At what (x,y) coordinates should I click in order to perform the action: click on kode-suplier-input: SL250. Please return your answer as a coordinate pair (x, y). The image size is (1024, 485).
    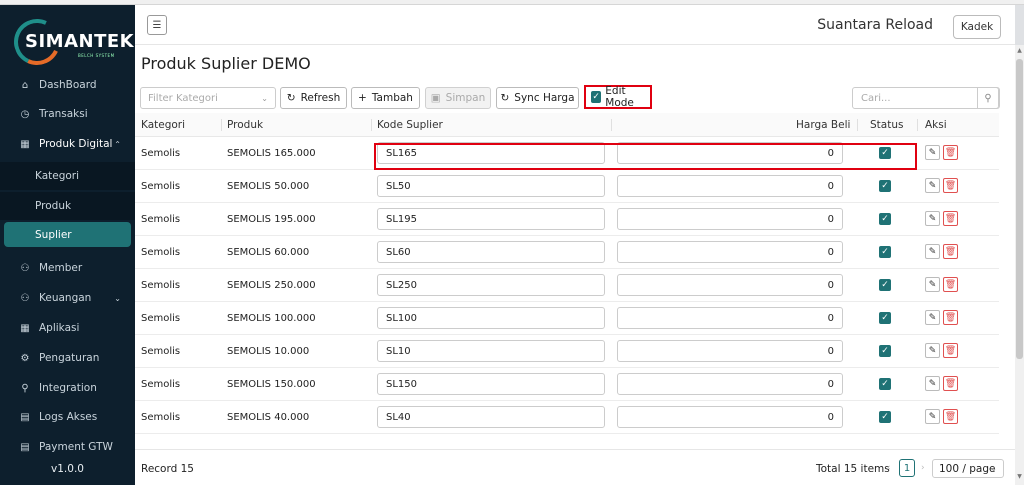
    Looking at the image, I should click on (491, 285).